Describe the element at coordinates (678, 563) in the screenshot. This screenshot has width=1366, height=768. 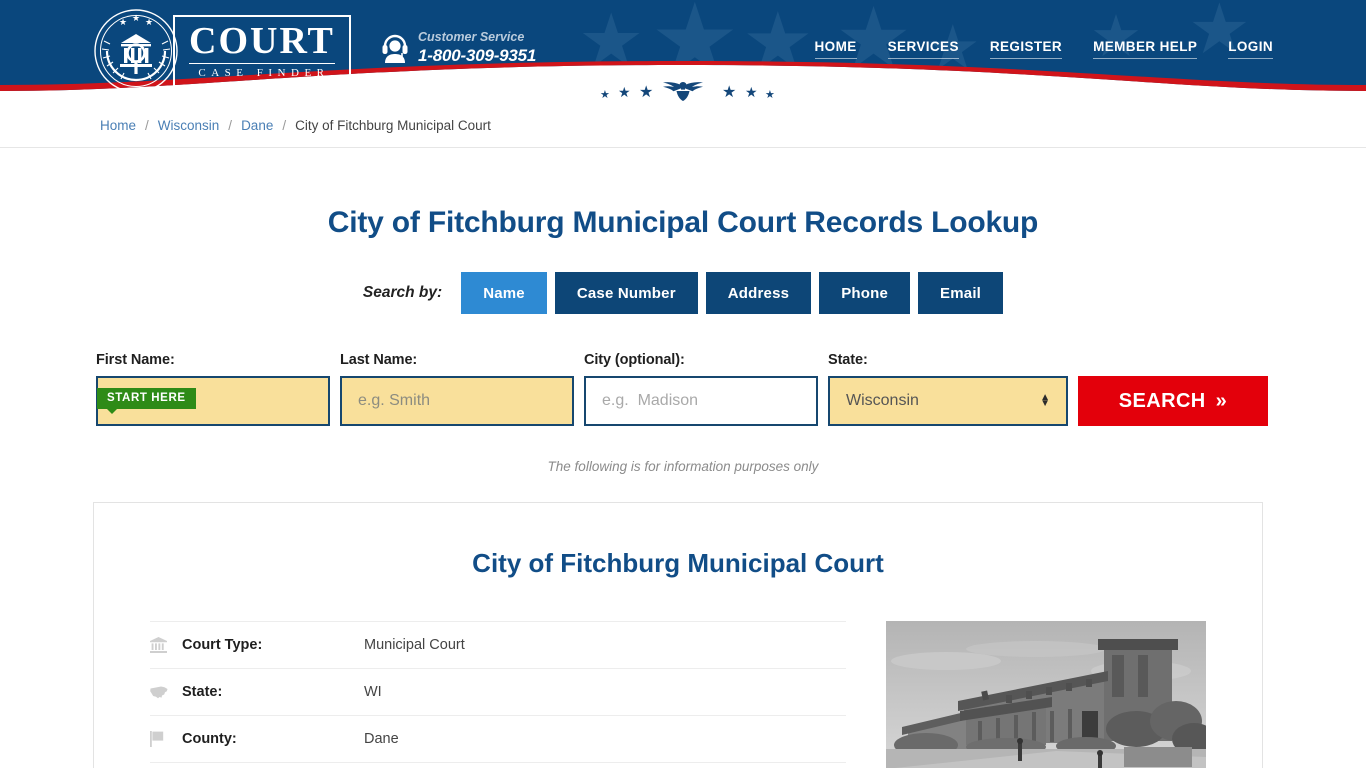
I see `court-name-title: City of Fitchburg Municipal Court` at that location.